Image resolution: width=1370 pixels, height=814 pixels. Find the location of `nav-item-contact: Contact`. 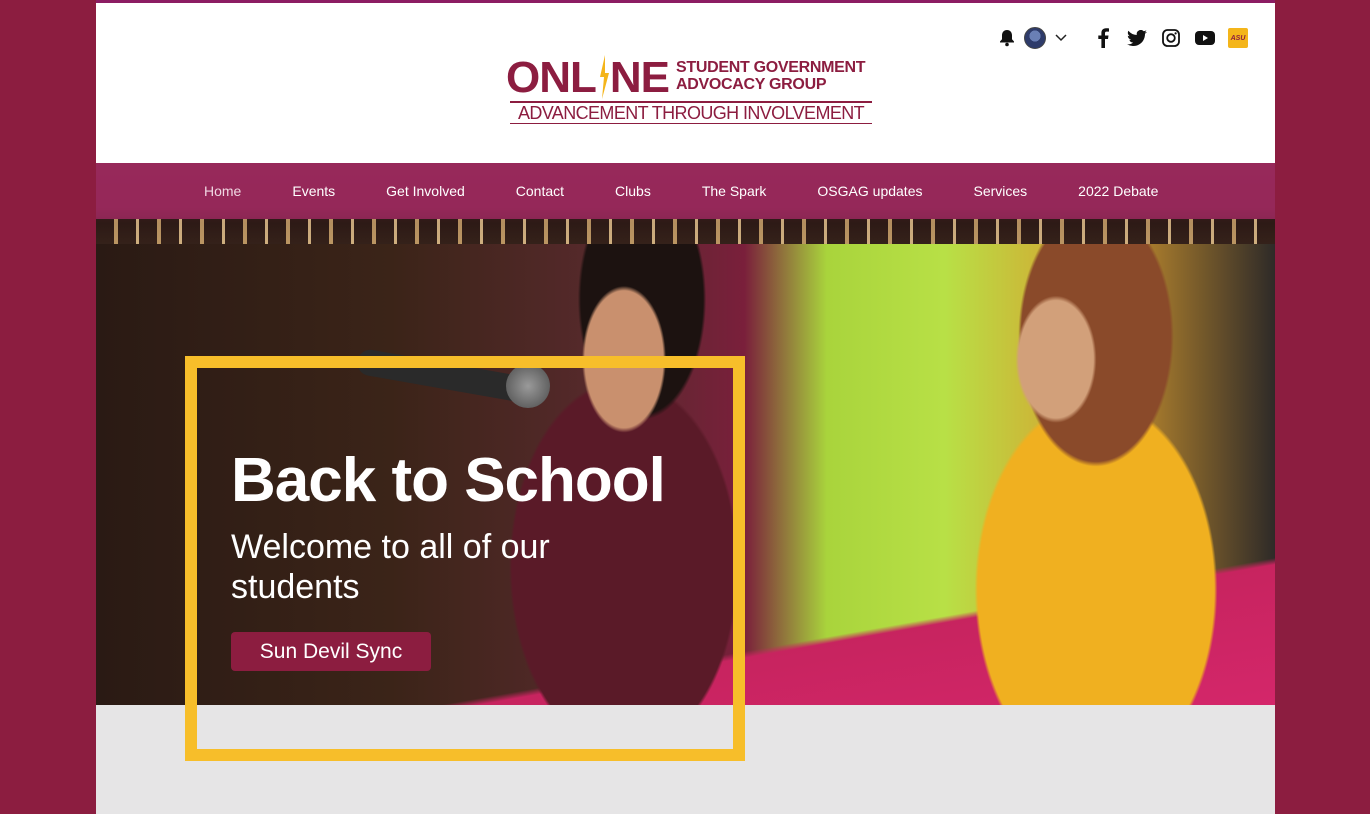

nav-item-contact: Contact is located at coordinates (540, 191).